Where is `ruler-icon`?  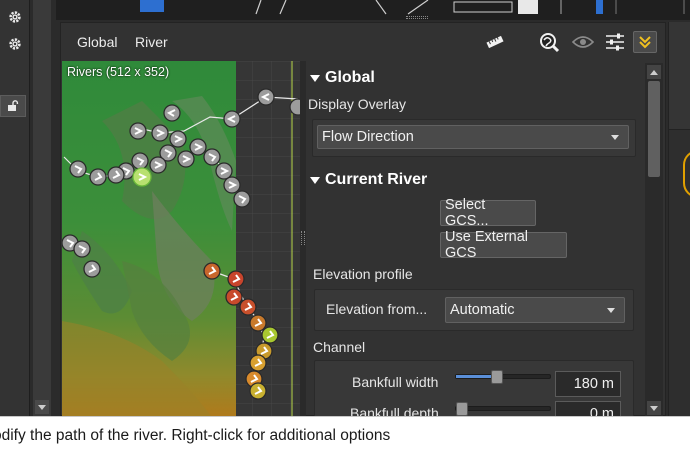
ruler-icon is located at coordinates (495, 42).